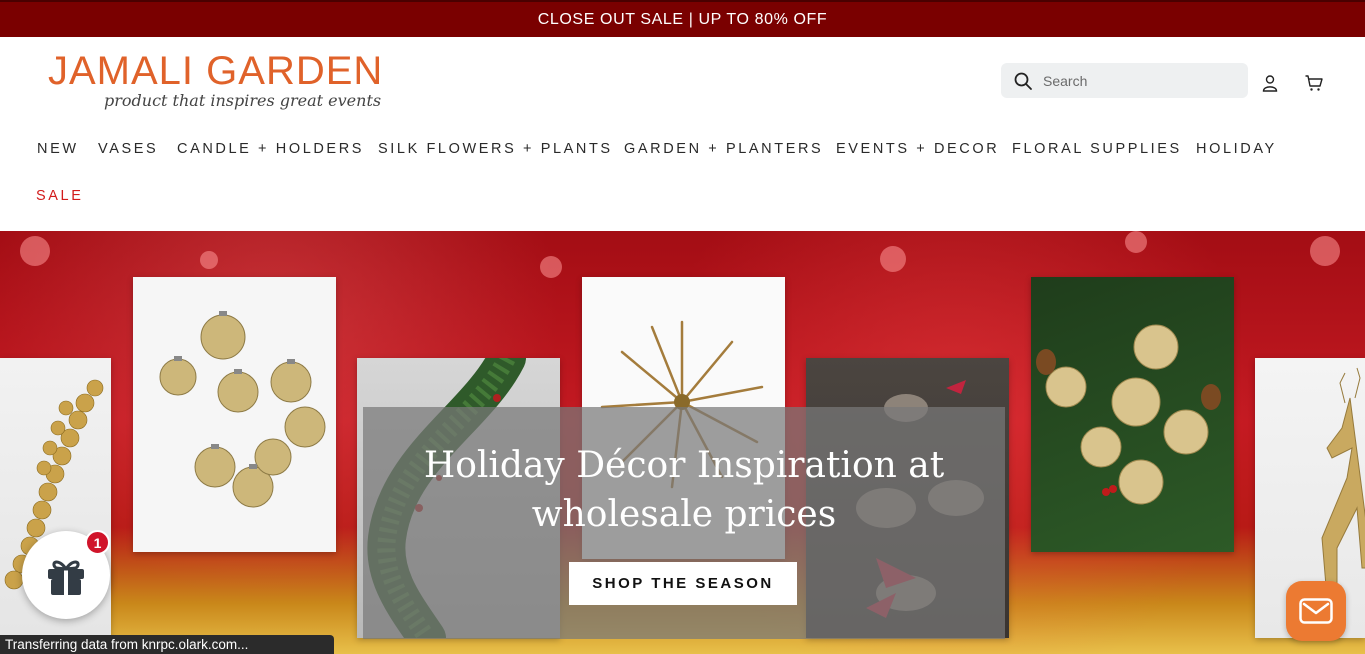  I want to click on search-icon, so click(1023, 81).